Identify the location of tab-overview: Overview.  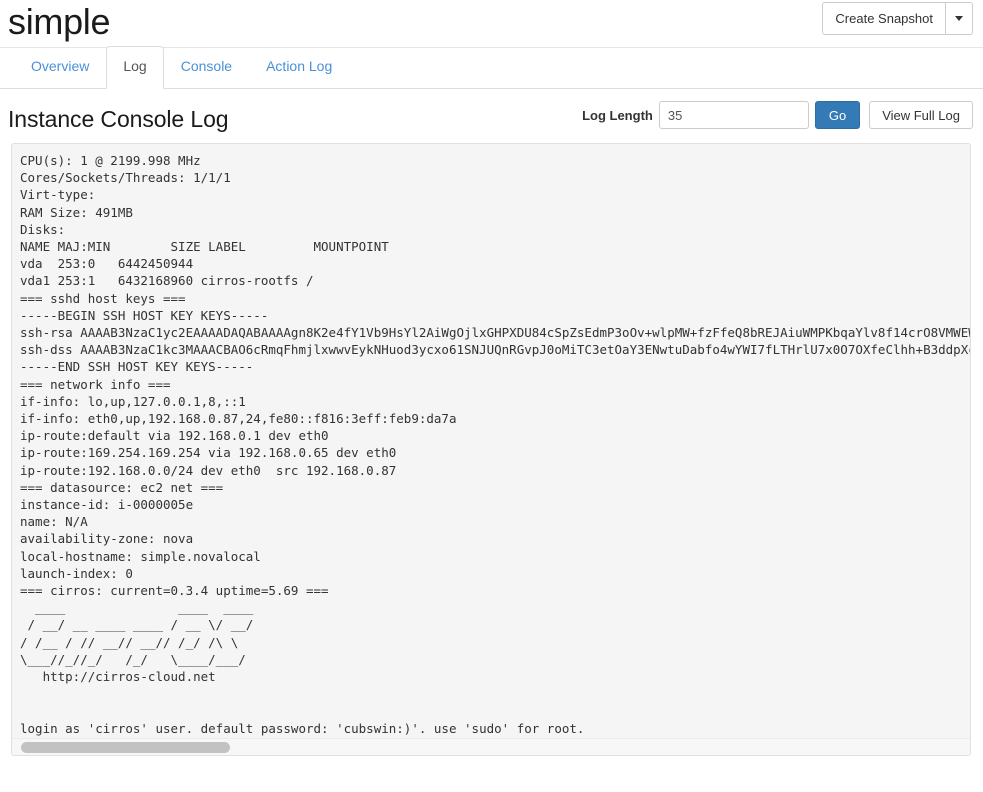
(60, 67).